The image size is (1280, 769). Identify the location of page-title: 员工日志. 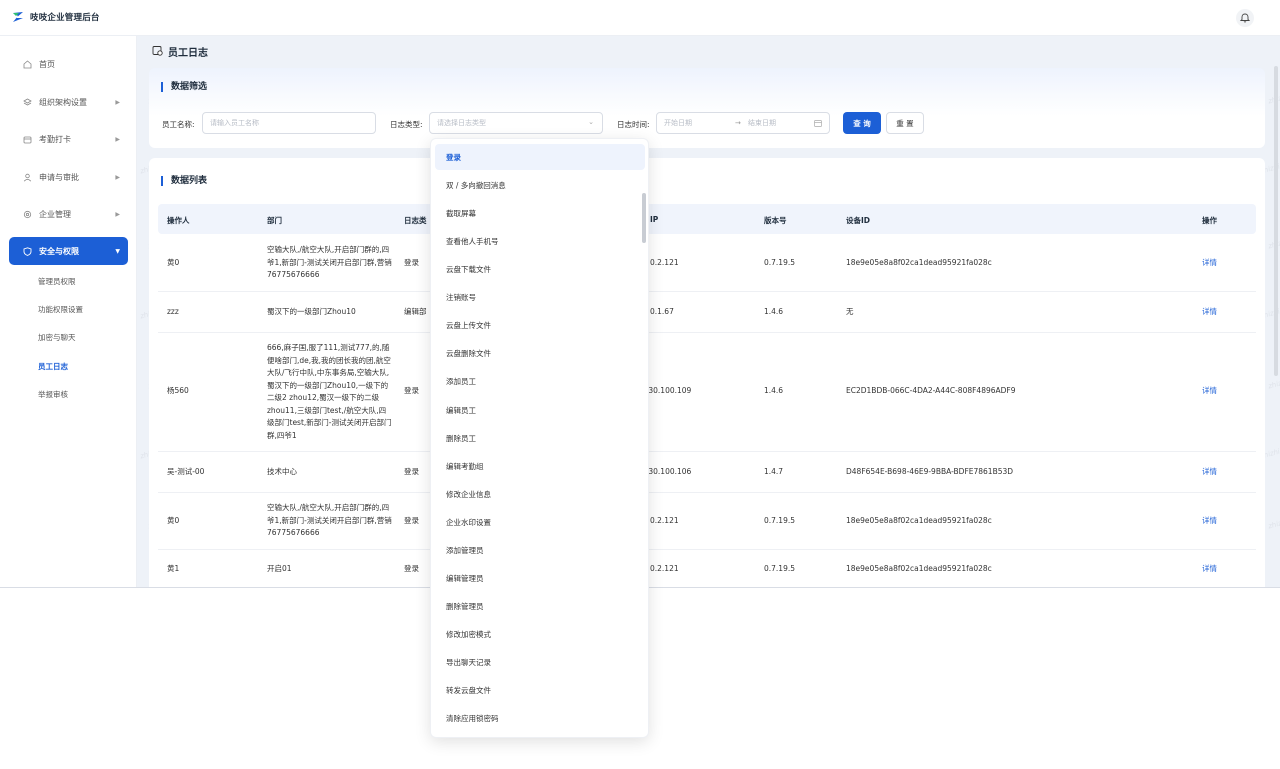
(180, 51).